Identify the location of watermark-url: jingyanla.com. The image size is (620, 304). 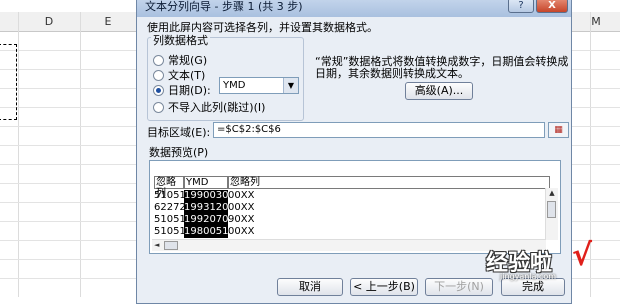
(528, 276).